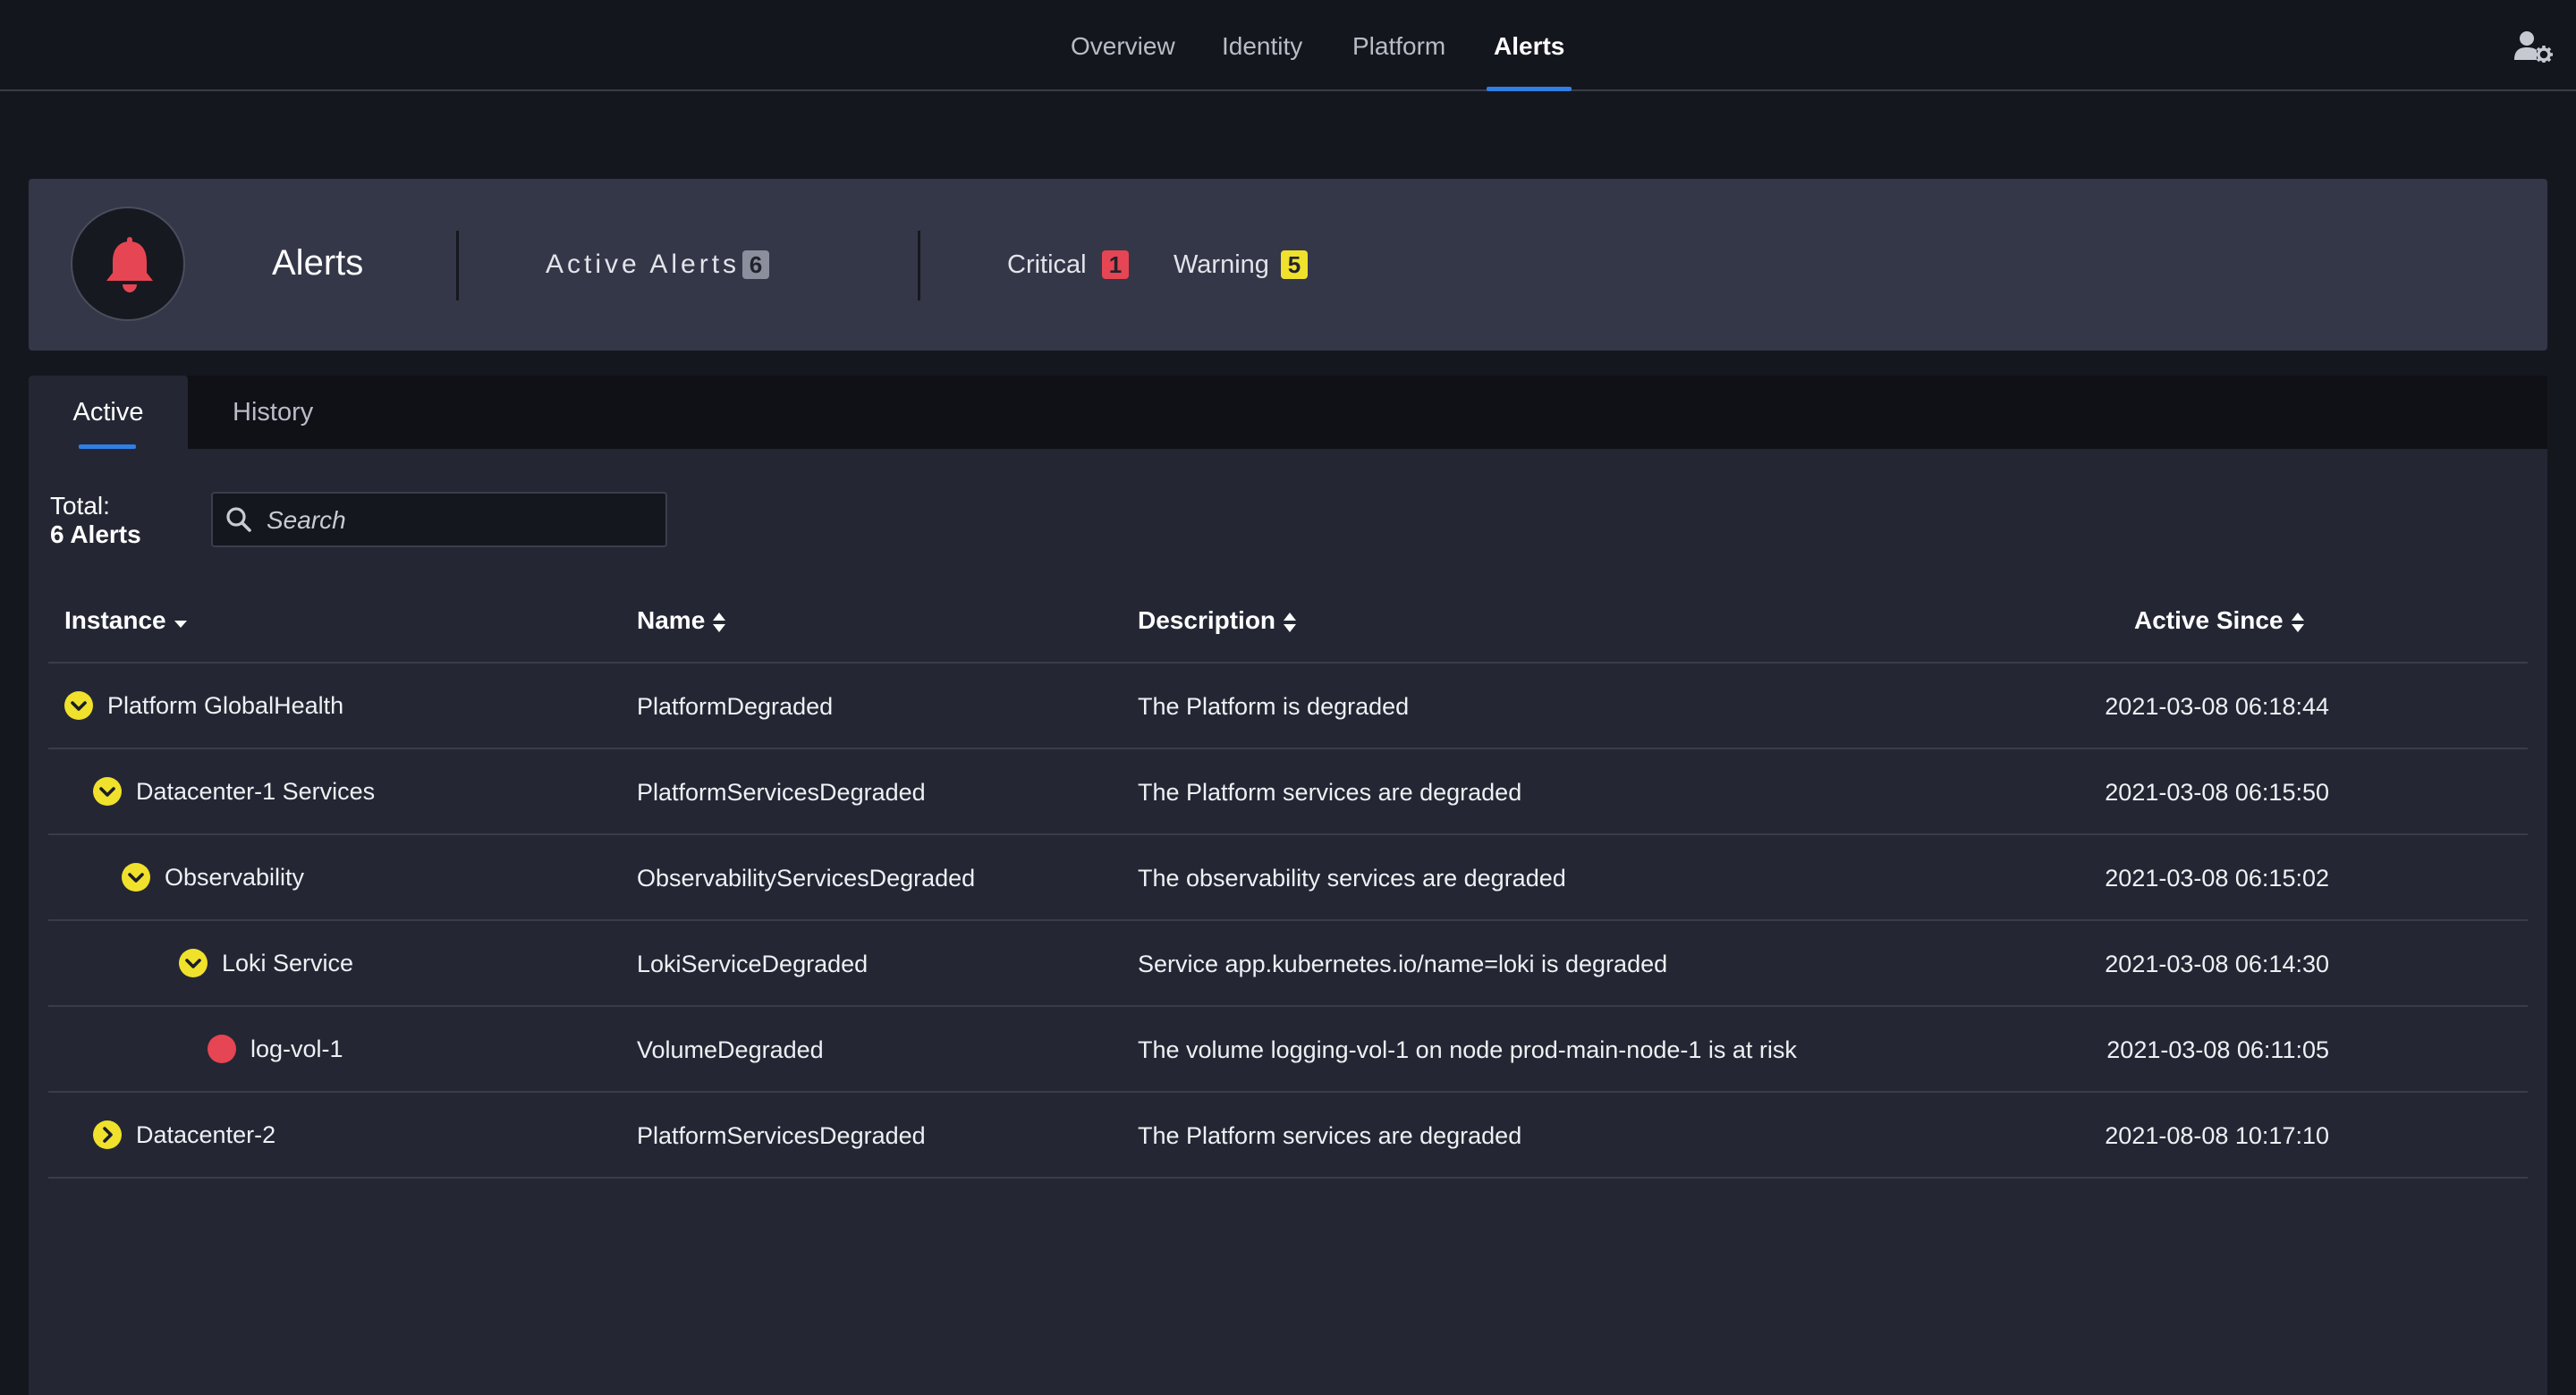  What do you see at coordinates (671, 620) in the screenshot?
I see `column-header-label: Name` at bounding box center [671, 620].